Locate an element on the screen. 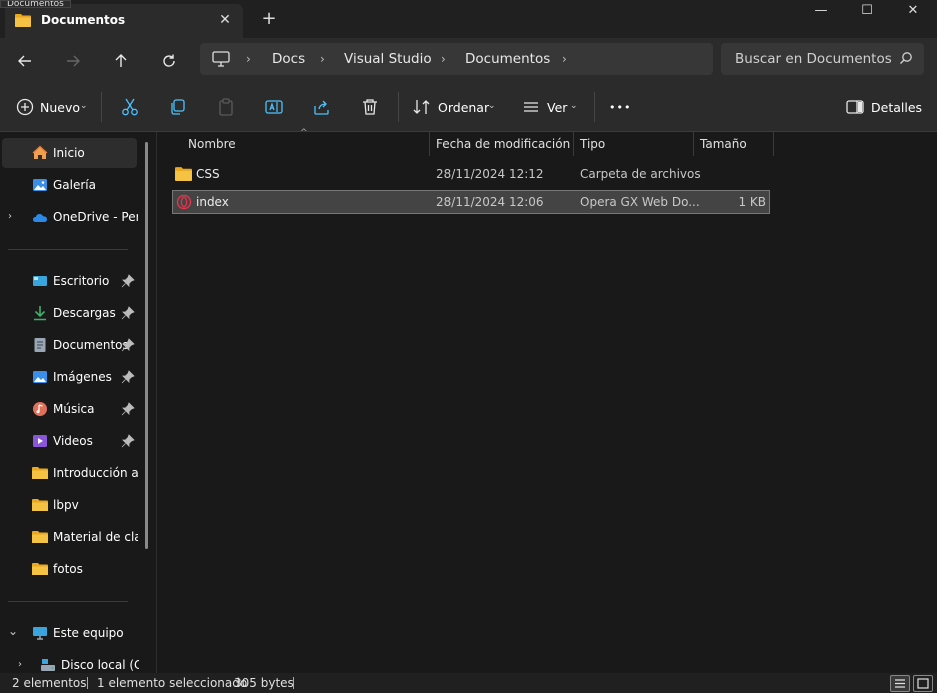 The height and width of the screenshot is (693, 937). tiles-view-button is located at coordinates (923, 683).